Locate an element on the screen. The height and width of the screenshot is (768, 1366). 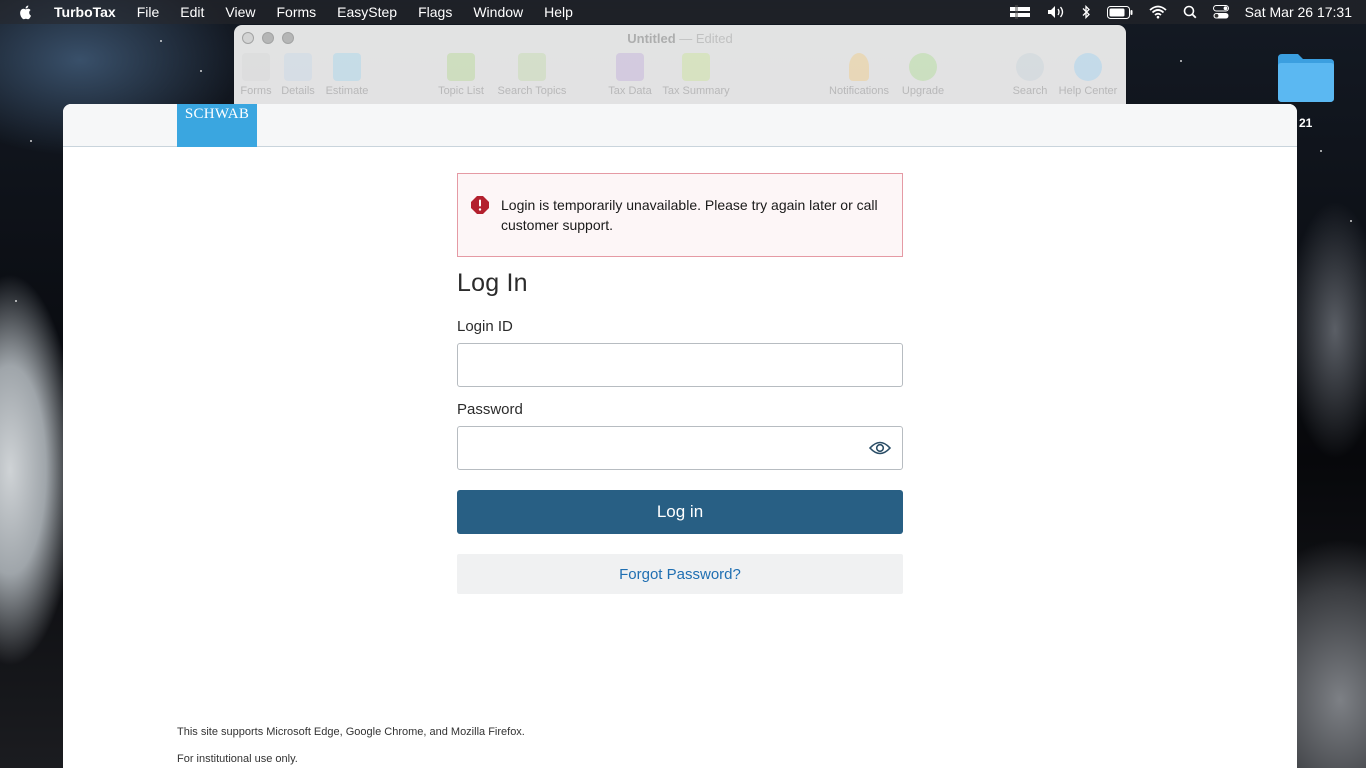
apple-icon is located at coordinates (26, 12).